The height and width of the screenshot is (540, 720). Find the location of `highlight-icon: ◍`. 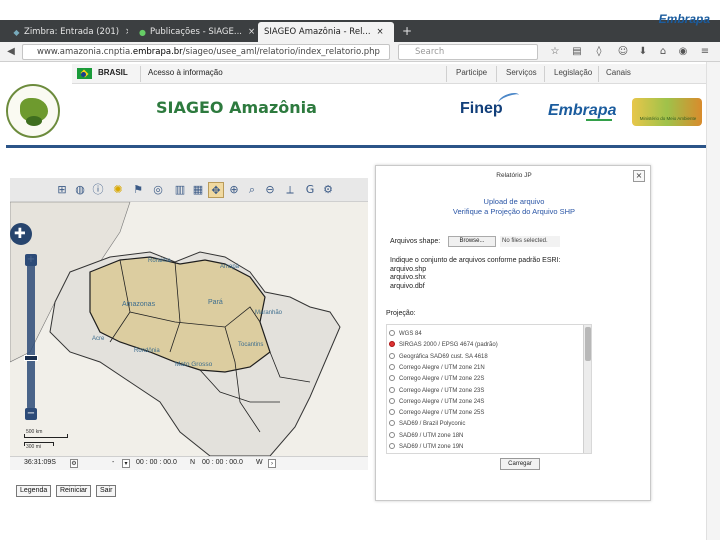

highlight-icon: ◍ is located at coordinates (80, 190).